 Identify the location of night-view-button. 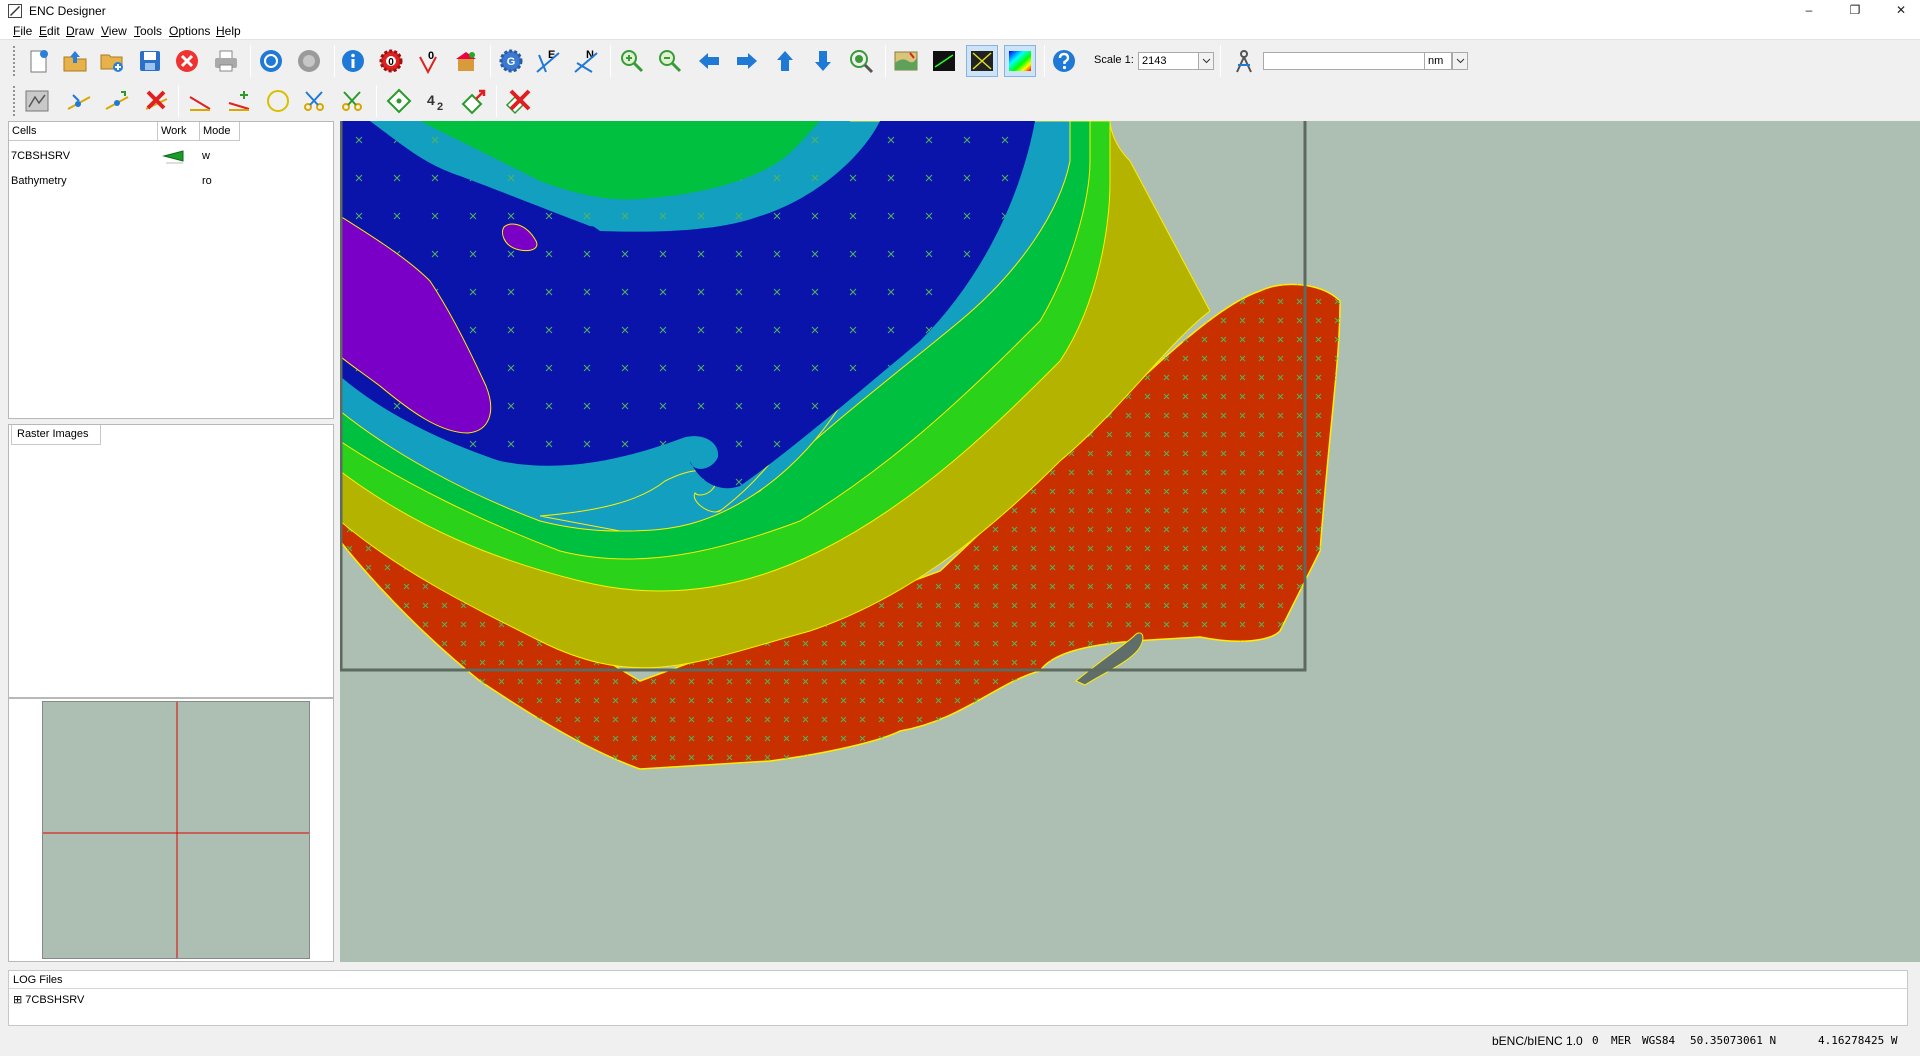
(944, 61).